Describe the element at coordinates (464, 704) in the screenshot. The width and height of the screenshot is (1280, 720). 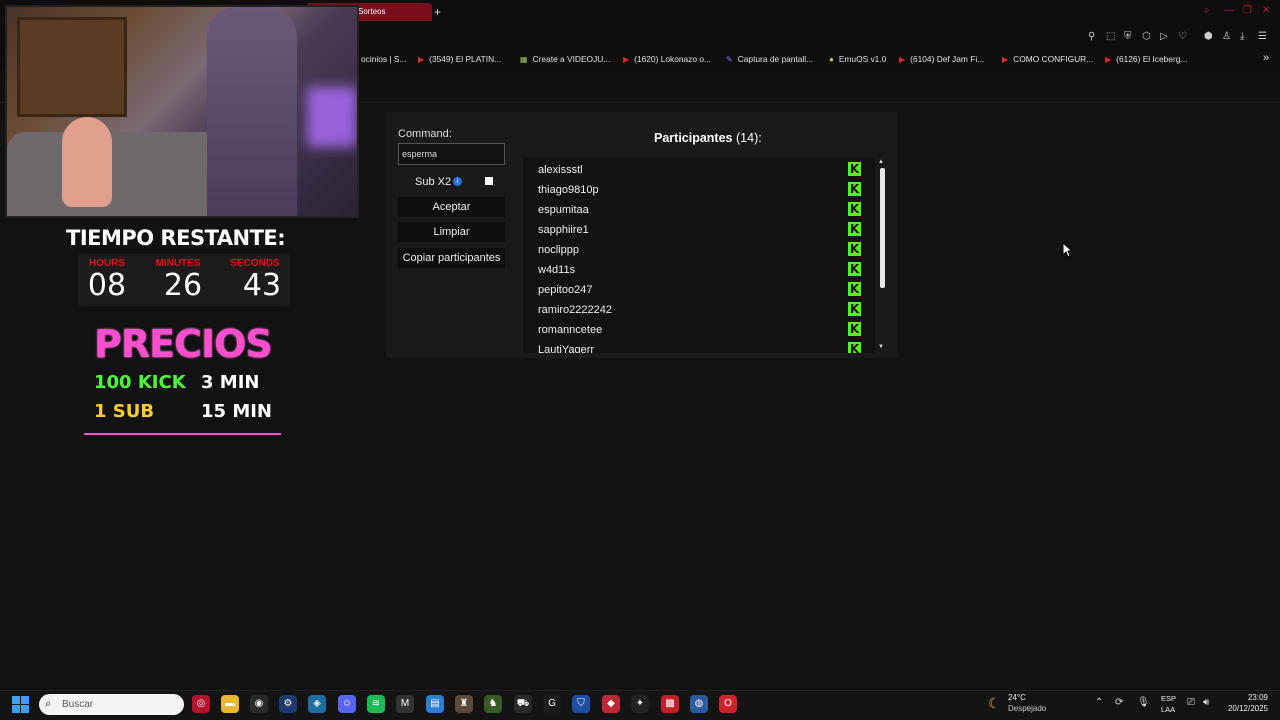
I see `game-icon: ♜` at that location.